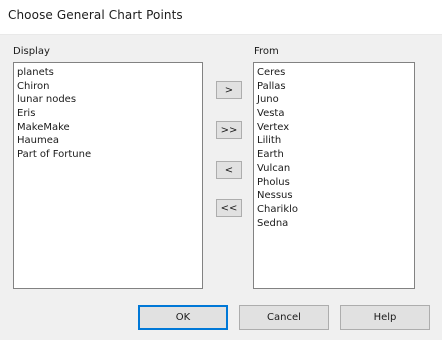  Describe the element at coordinates (335, 73) in the screenshot. I see `from-list-item: Ceres` at that location.